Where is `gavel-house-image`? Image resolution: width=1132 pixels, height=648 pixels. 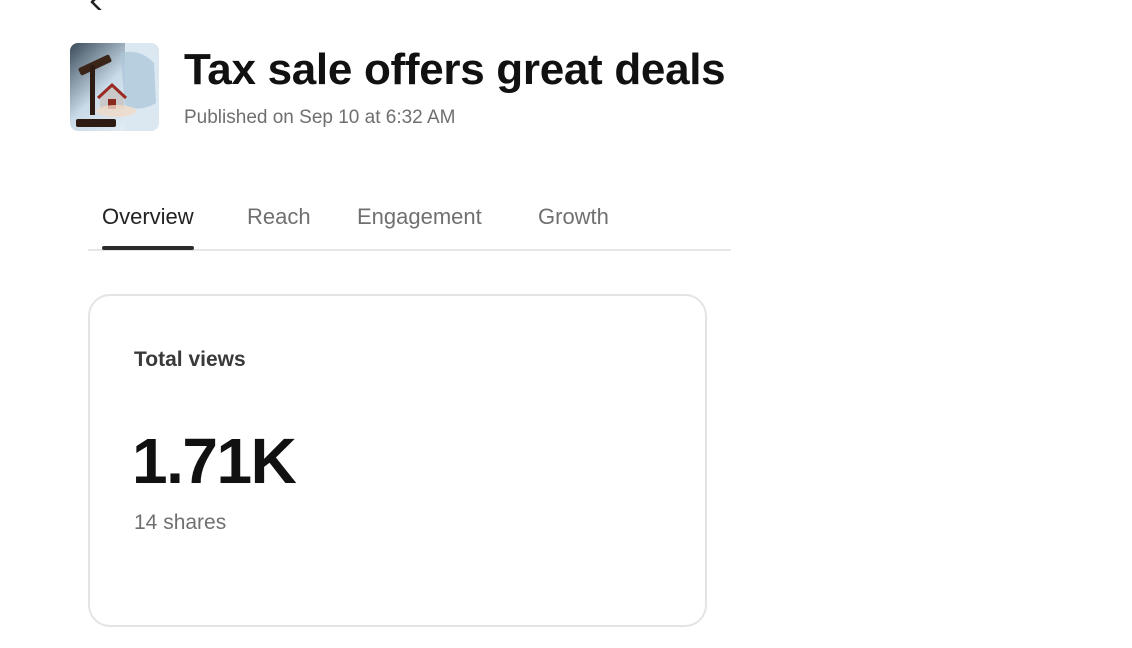 gavel-house-image is located at coordinates (114, 87).